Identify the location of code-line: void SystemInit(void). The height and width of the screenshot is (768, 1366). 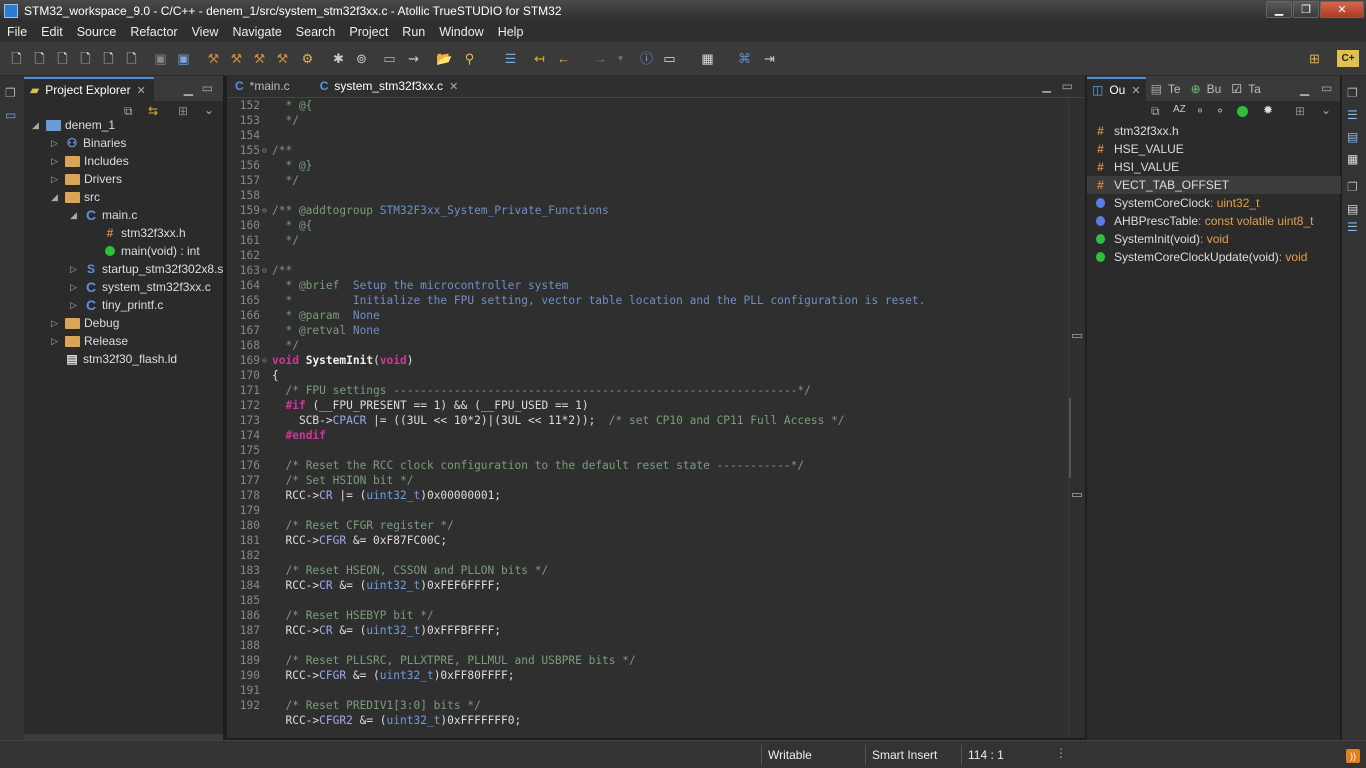
(343, 360).